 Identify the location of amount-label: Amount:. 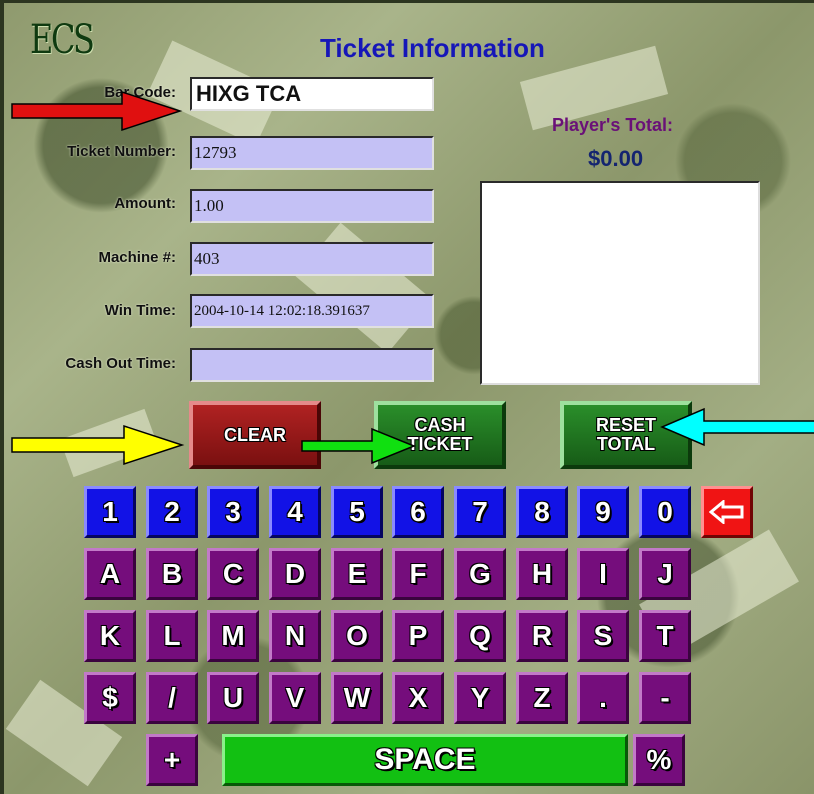
(145, 203).